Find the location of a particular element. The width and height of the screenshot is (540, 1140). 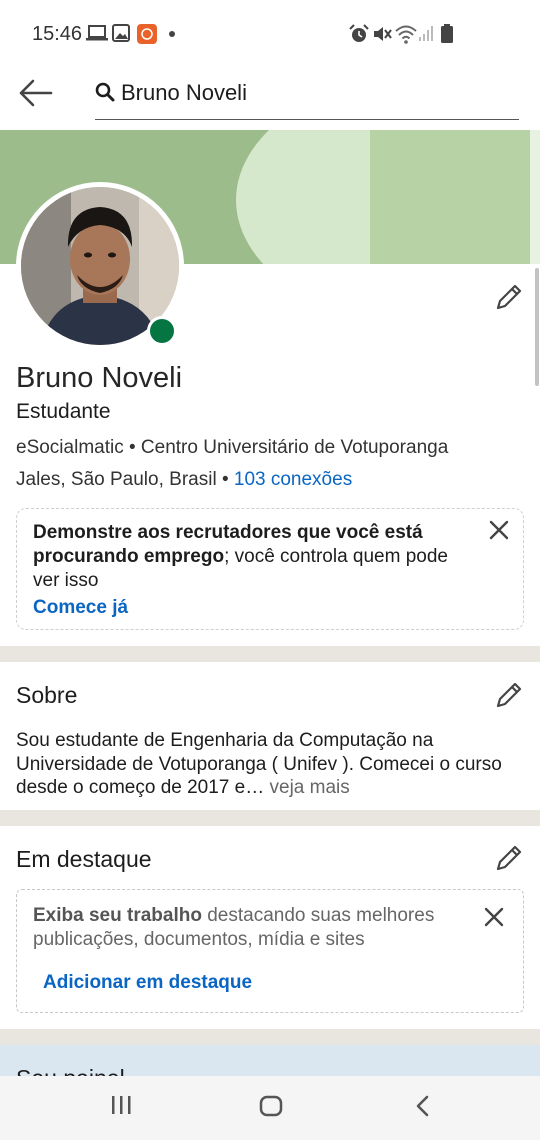

edit-featured-pencil-icon is located at coordinates (509, 858).